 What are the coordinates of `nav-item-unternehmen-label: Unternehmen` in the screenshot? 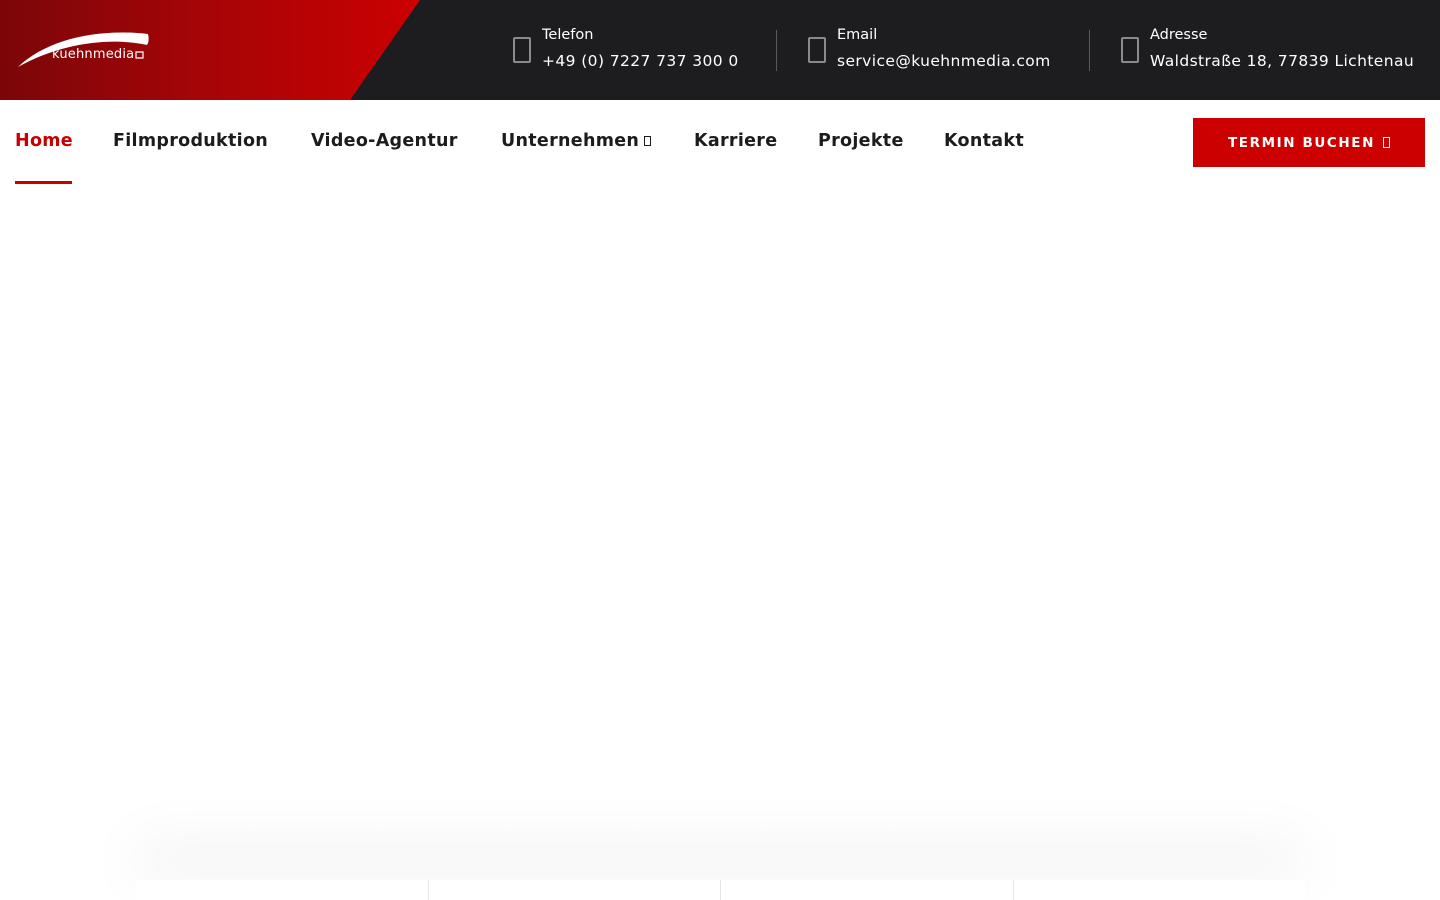 It's located at (570, 141).